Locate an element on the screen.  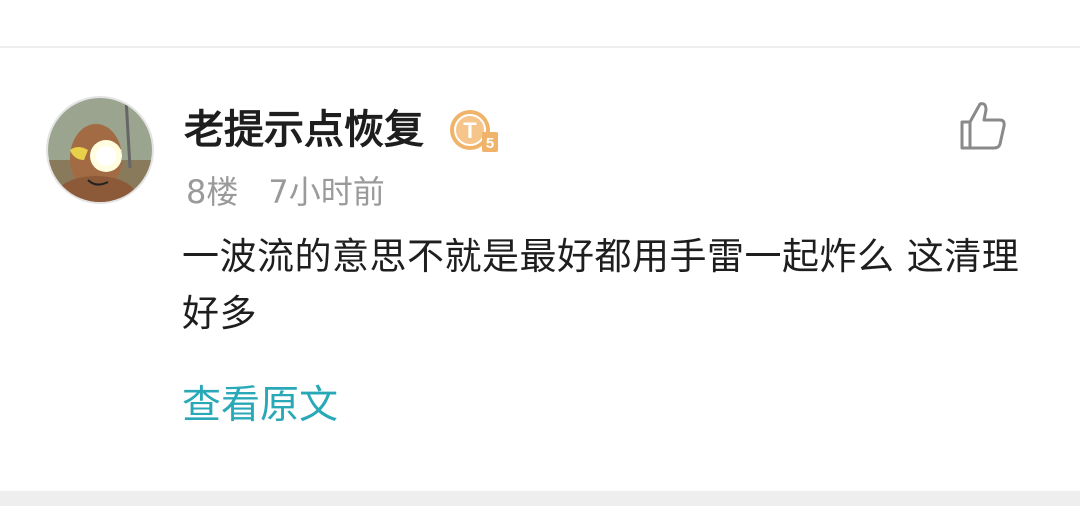
thumbs-up-icon is located at coordinates (983, 126).